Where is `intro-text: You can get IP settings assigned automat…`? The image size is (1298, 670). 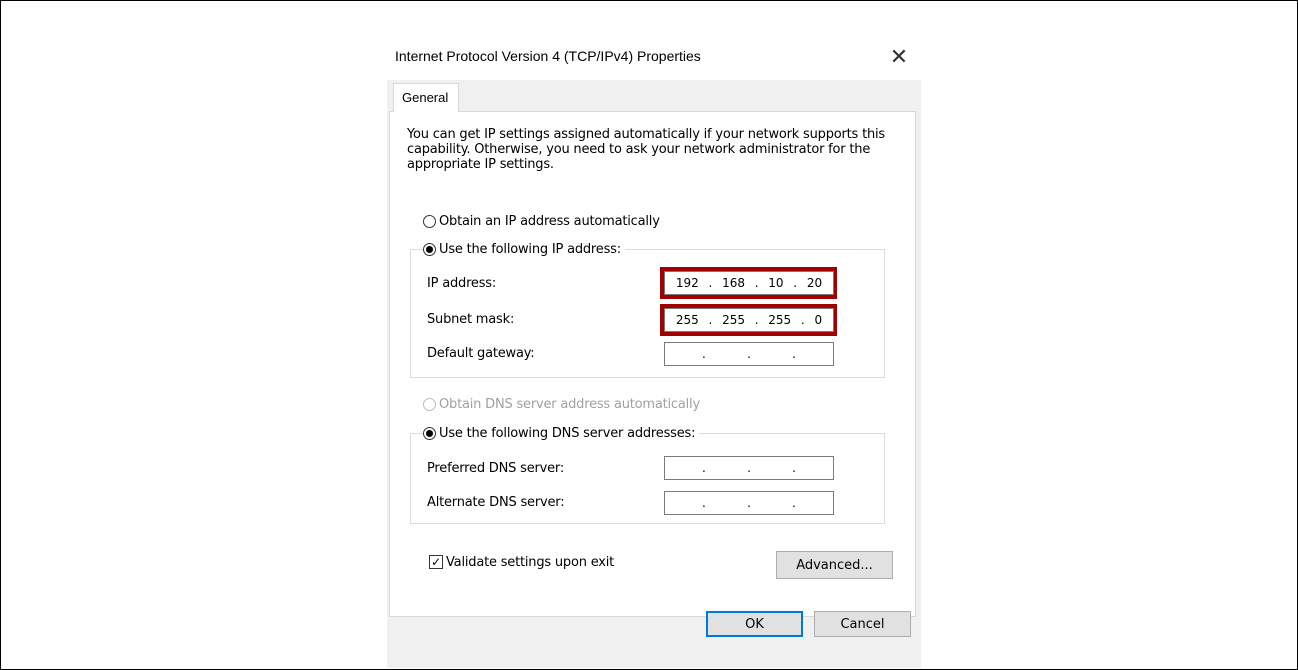
intro-text: You can get IP settings assigned automat… is located at coordinates (646, 149).